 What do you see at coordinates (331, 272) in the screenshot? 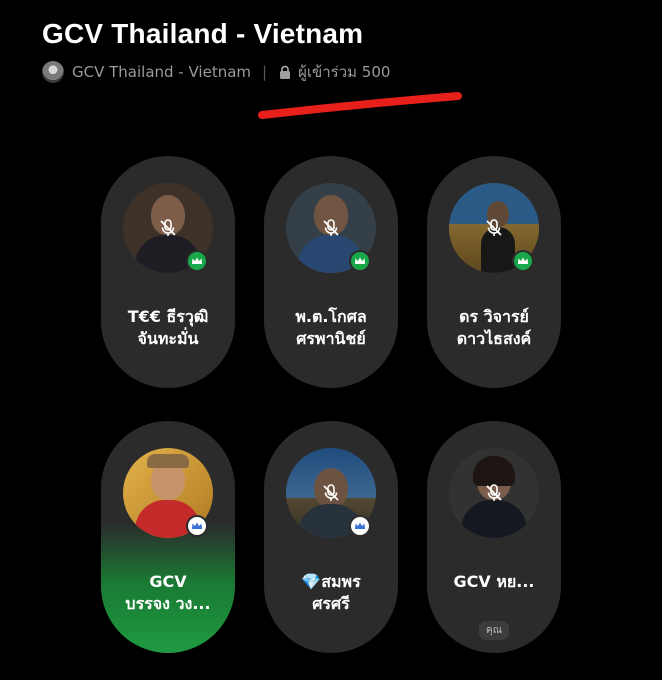
I see `participant-tile: พ.ต.โกศล ศรพานิชย์` at bounding box center [331, 272].